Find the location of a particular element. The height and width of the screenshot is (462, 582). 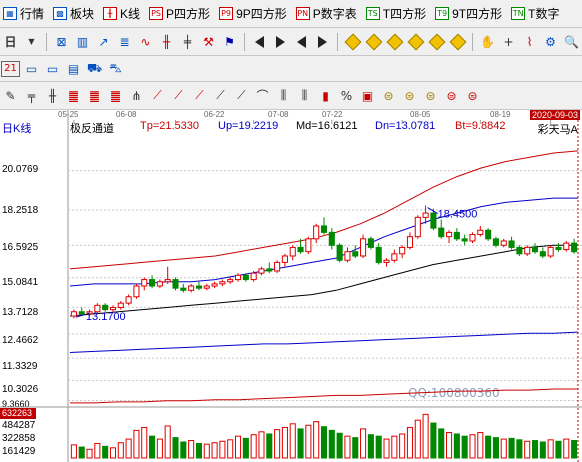

low-marker-label: 13.1700 is located at coordinates (106, 317).